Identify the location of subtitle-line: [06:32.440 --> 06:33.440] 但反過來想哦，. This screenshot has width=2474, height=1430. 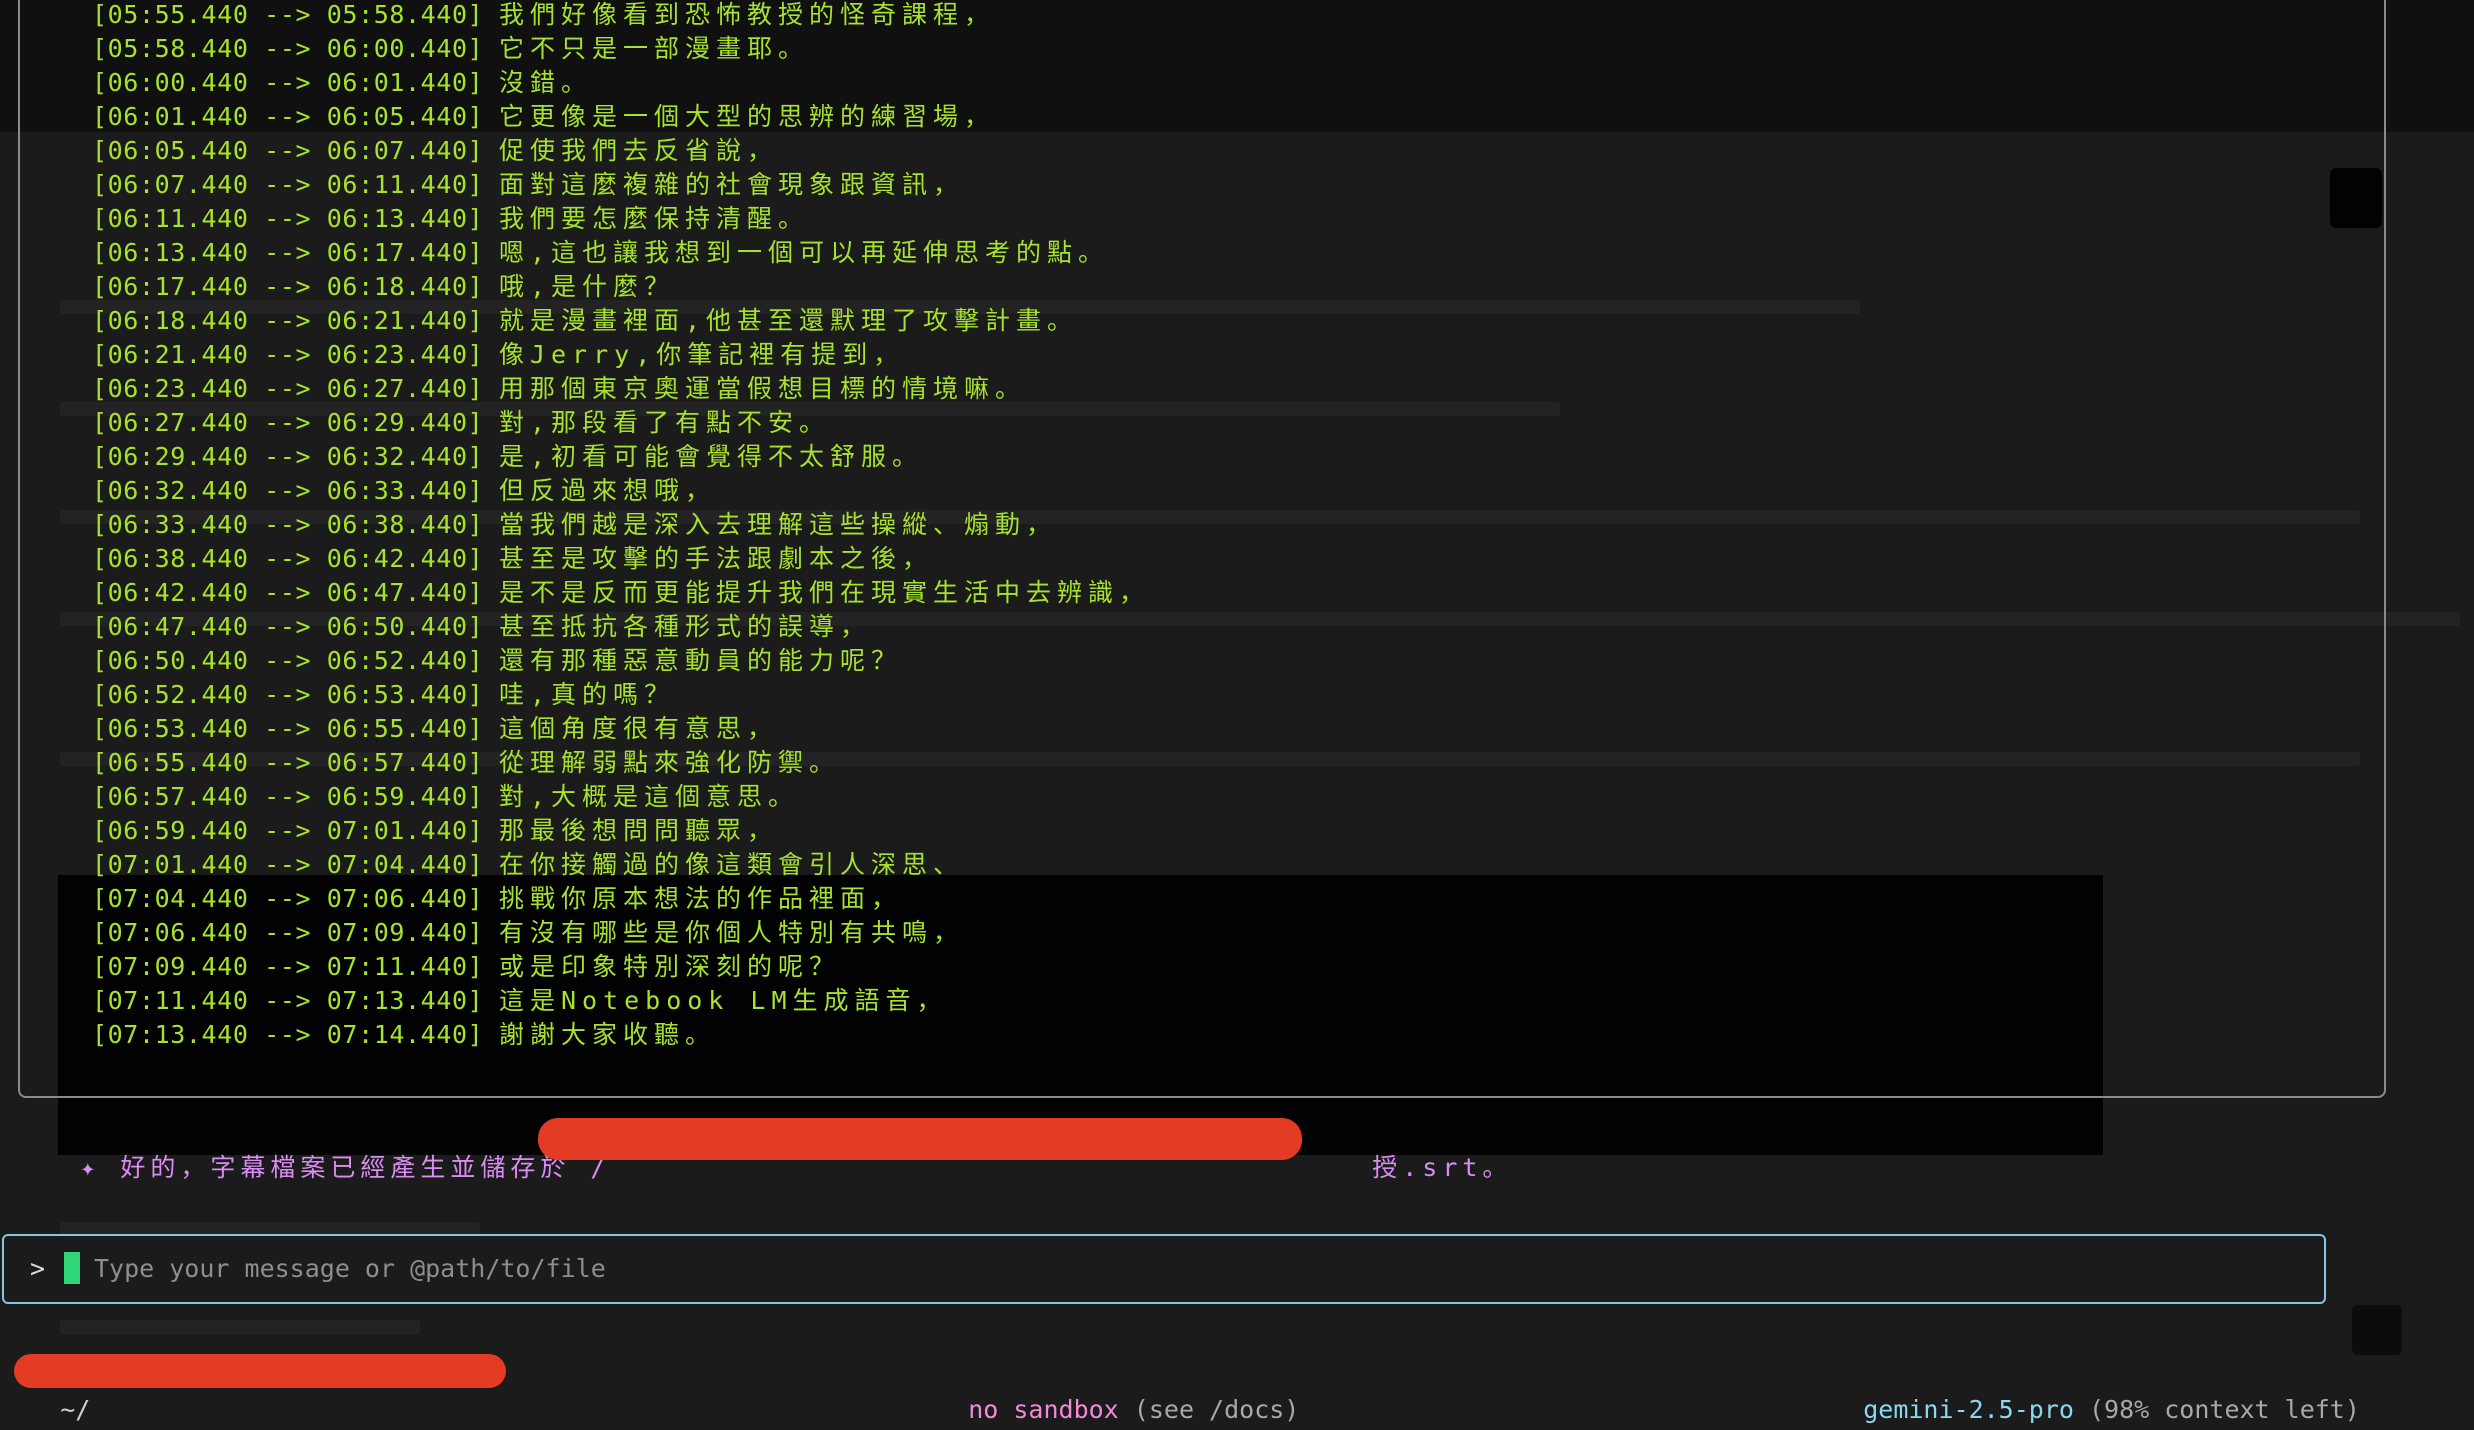
(621, 491).